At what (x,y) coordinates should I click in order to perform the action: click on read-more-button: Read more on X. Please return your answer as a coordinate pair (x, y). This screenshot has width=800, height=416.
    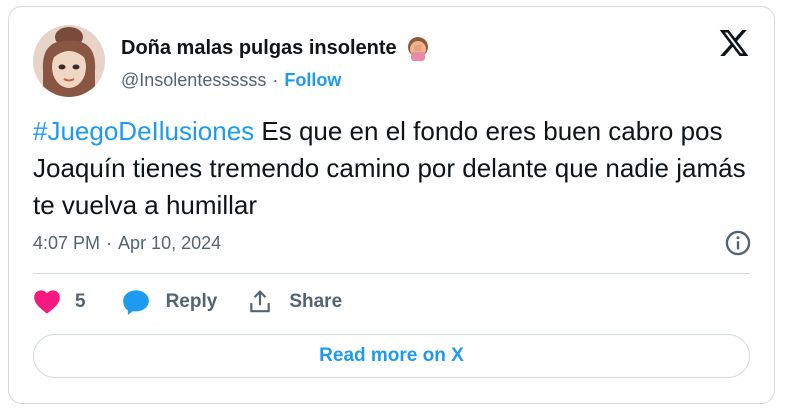
    Looking at the image, I should click on (391, 356).